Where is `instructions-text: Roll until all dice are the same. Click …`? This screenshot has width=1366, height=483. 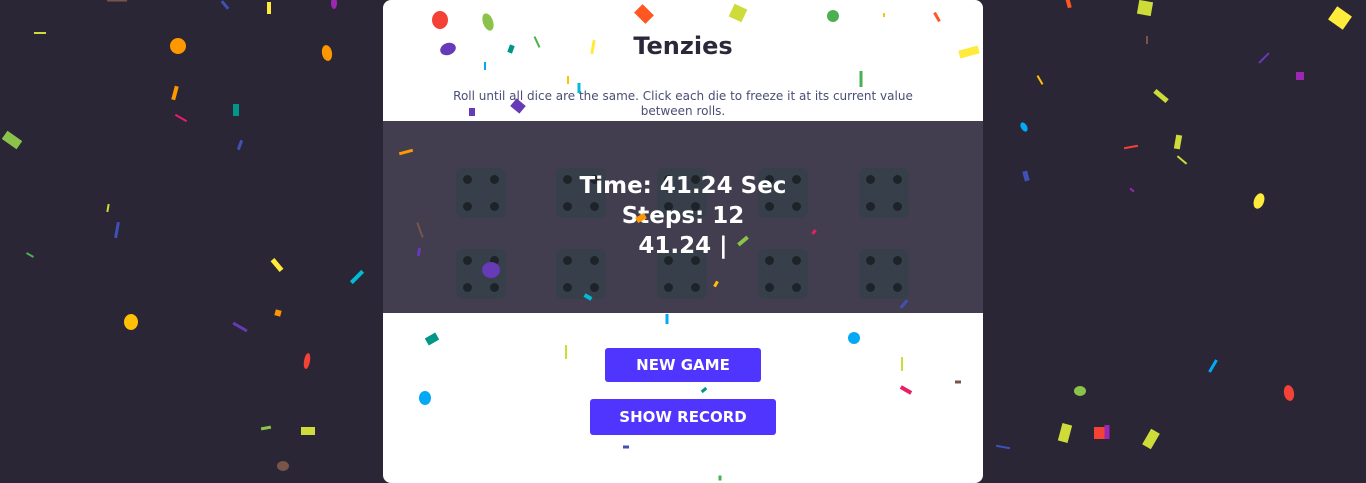 instructions-text: Roll until all dice are the same. Click … is located at coordinates (683, 103).